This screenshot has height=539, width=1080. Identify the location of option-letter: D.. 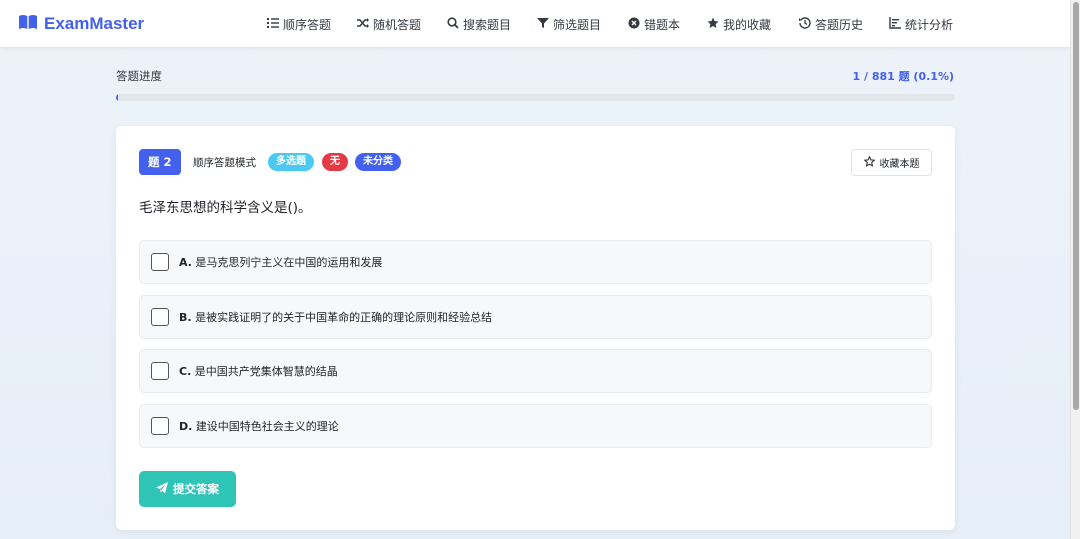
(186, 426).